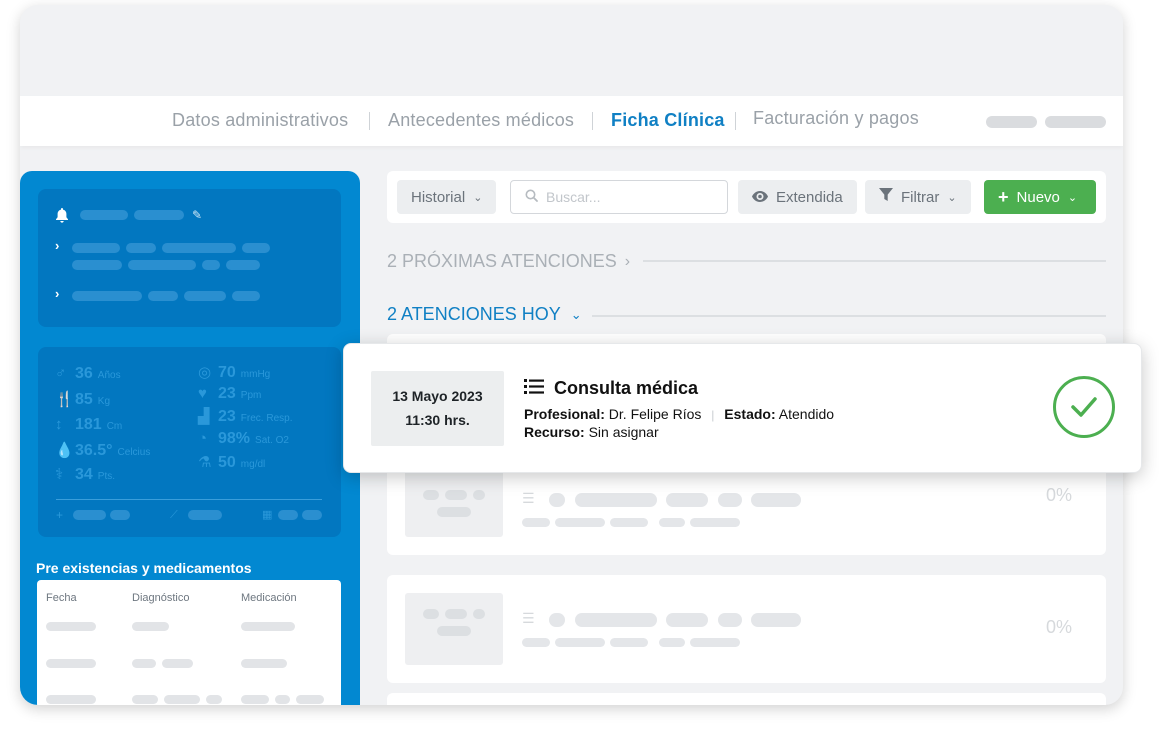  What do you see at coordinates (64, 399) in the screenshot?
I see `utensils-icon: 🍴` at bounding box center [64, 399].